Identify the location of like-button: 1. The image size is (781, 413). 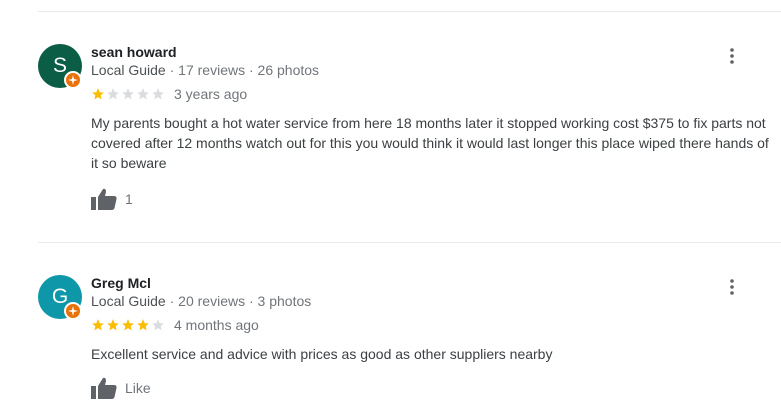
(112, 199).